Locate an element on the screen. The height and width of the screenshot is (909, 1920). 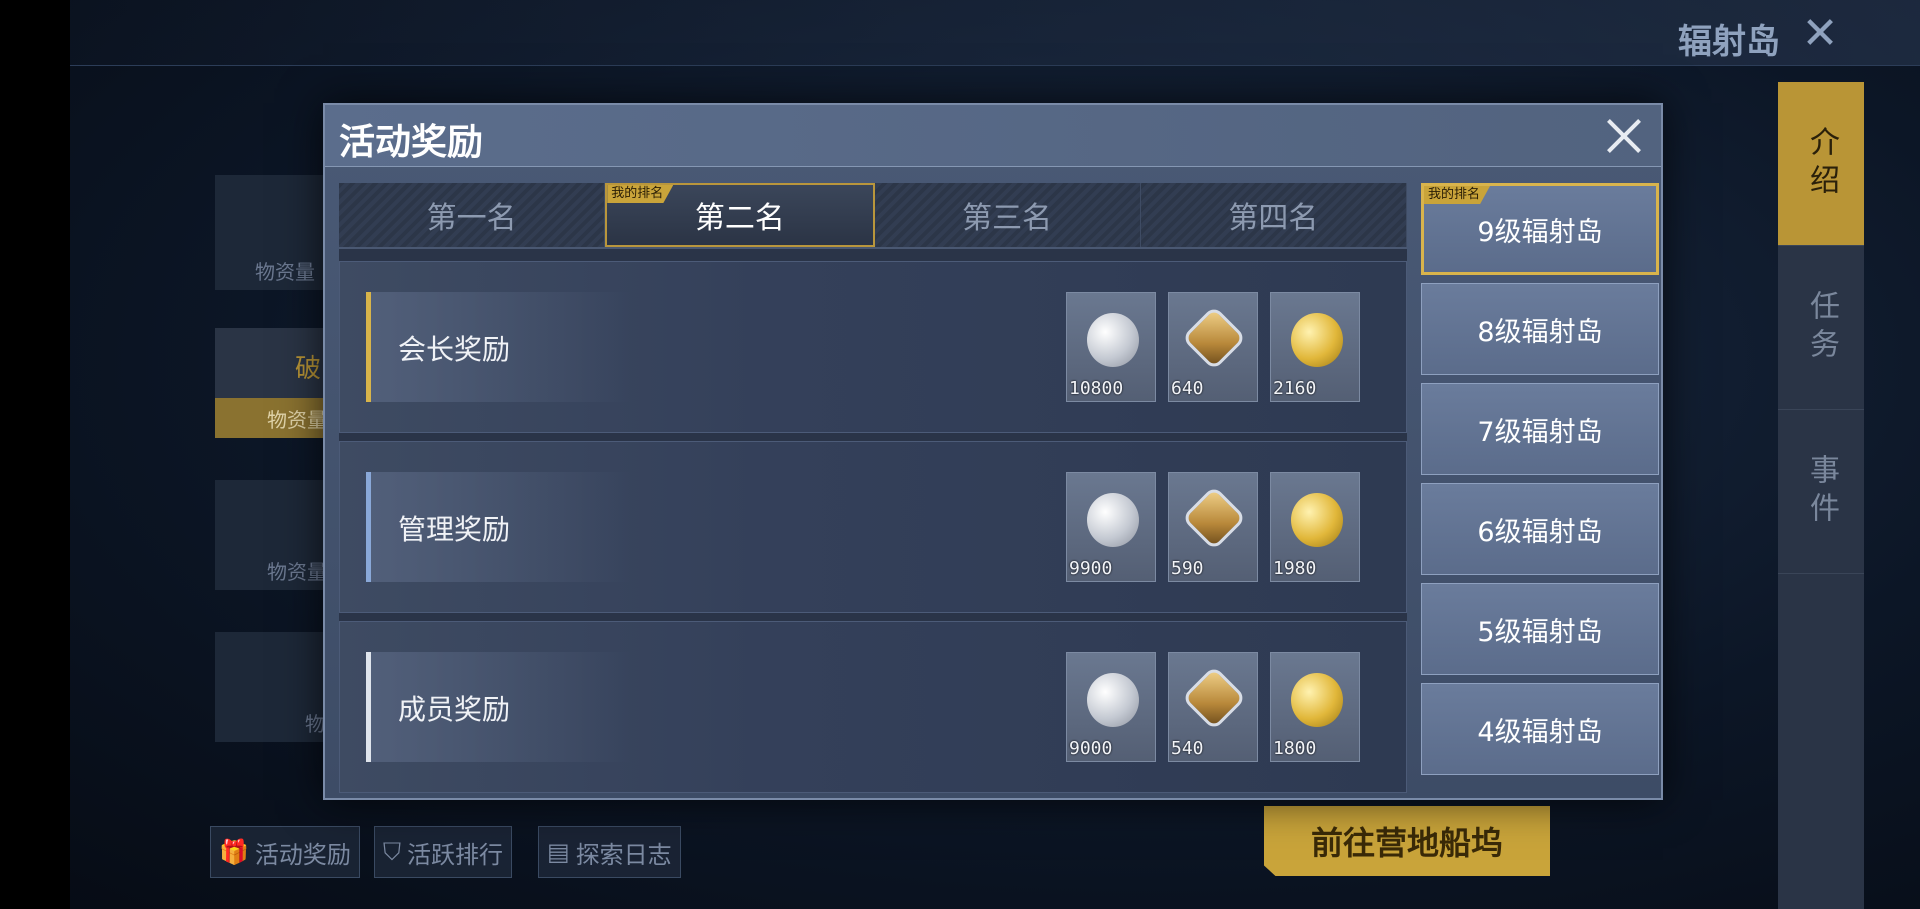
button-label: 活跃排行 is located at coordinates (455, 854).